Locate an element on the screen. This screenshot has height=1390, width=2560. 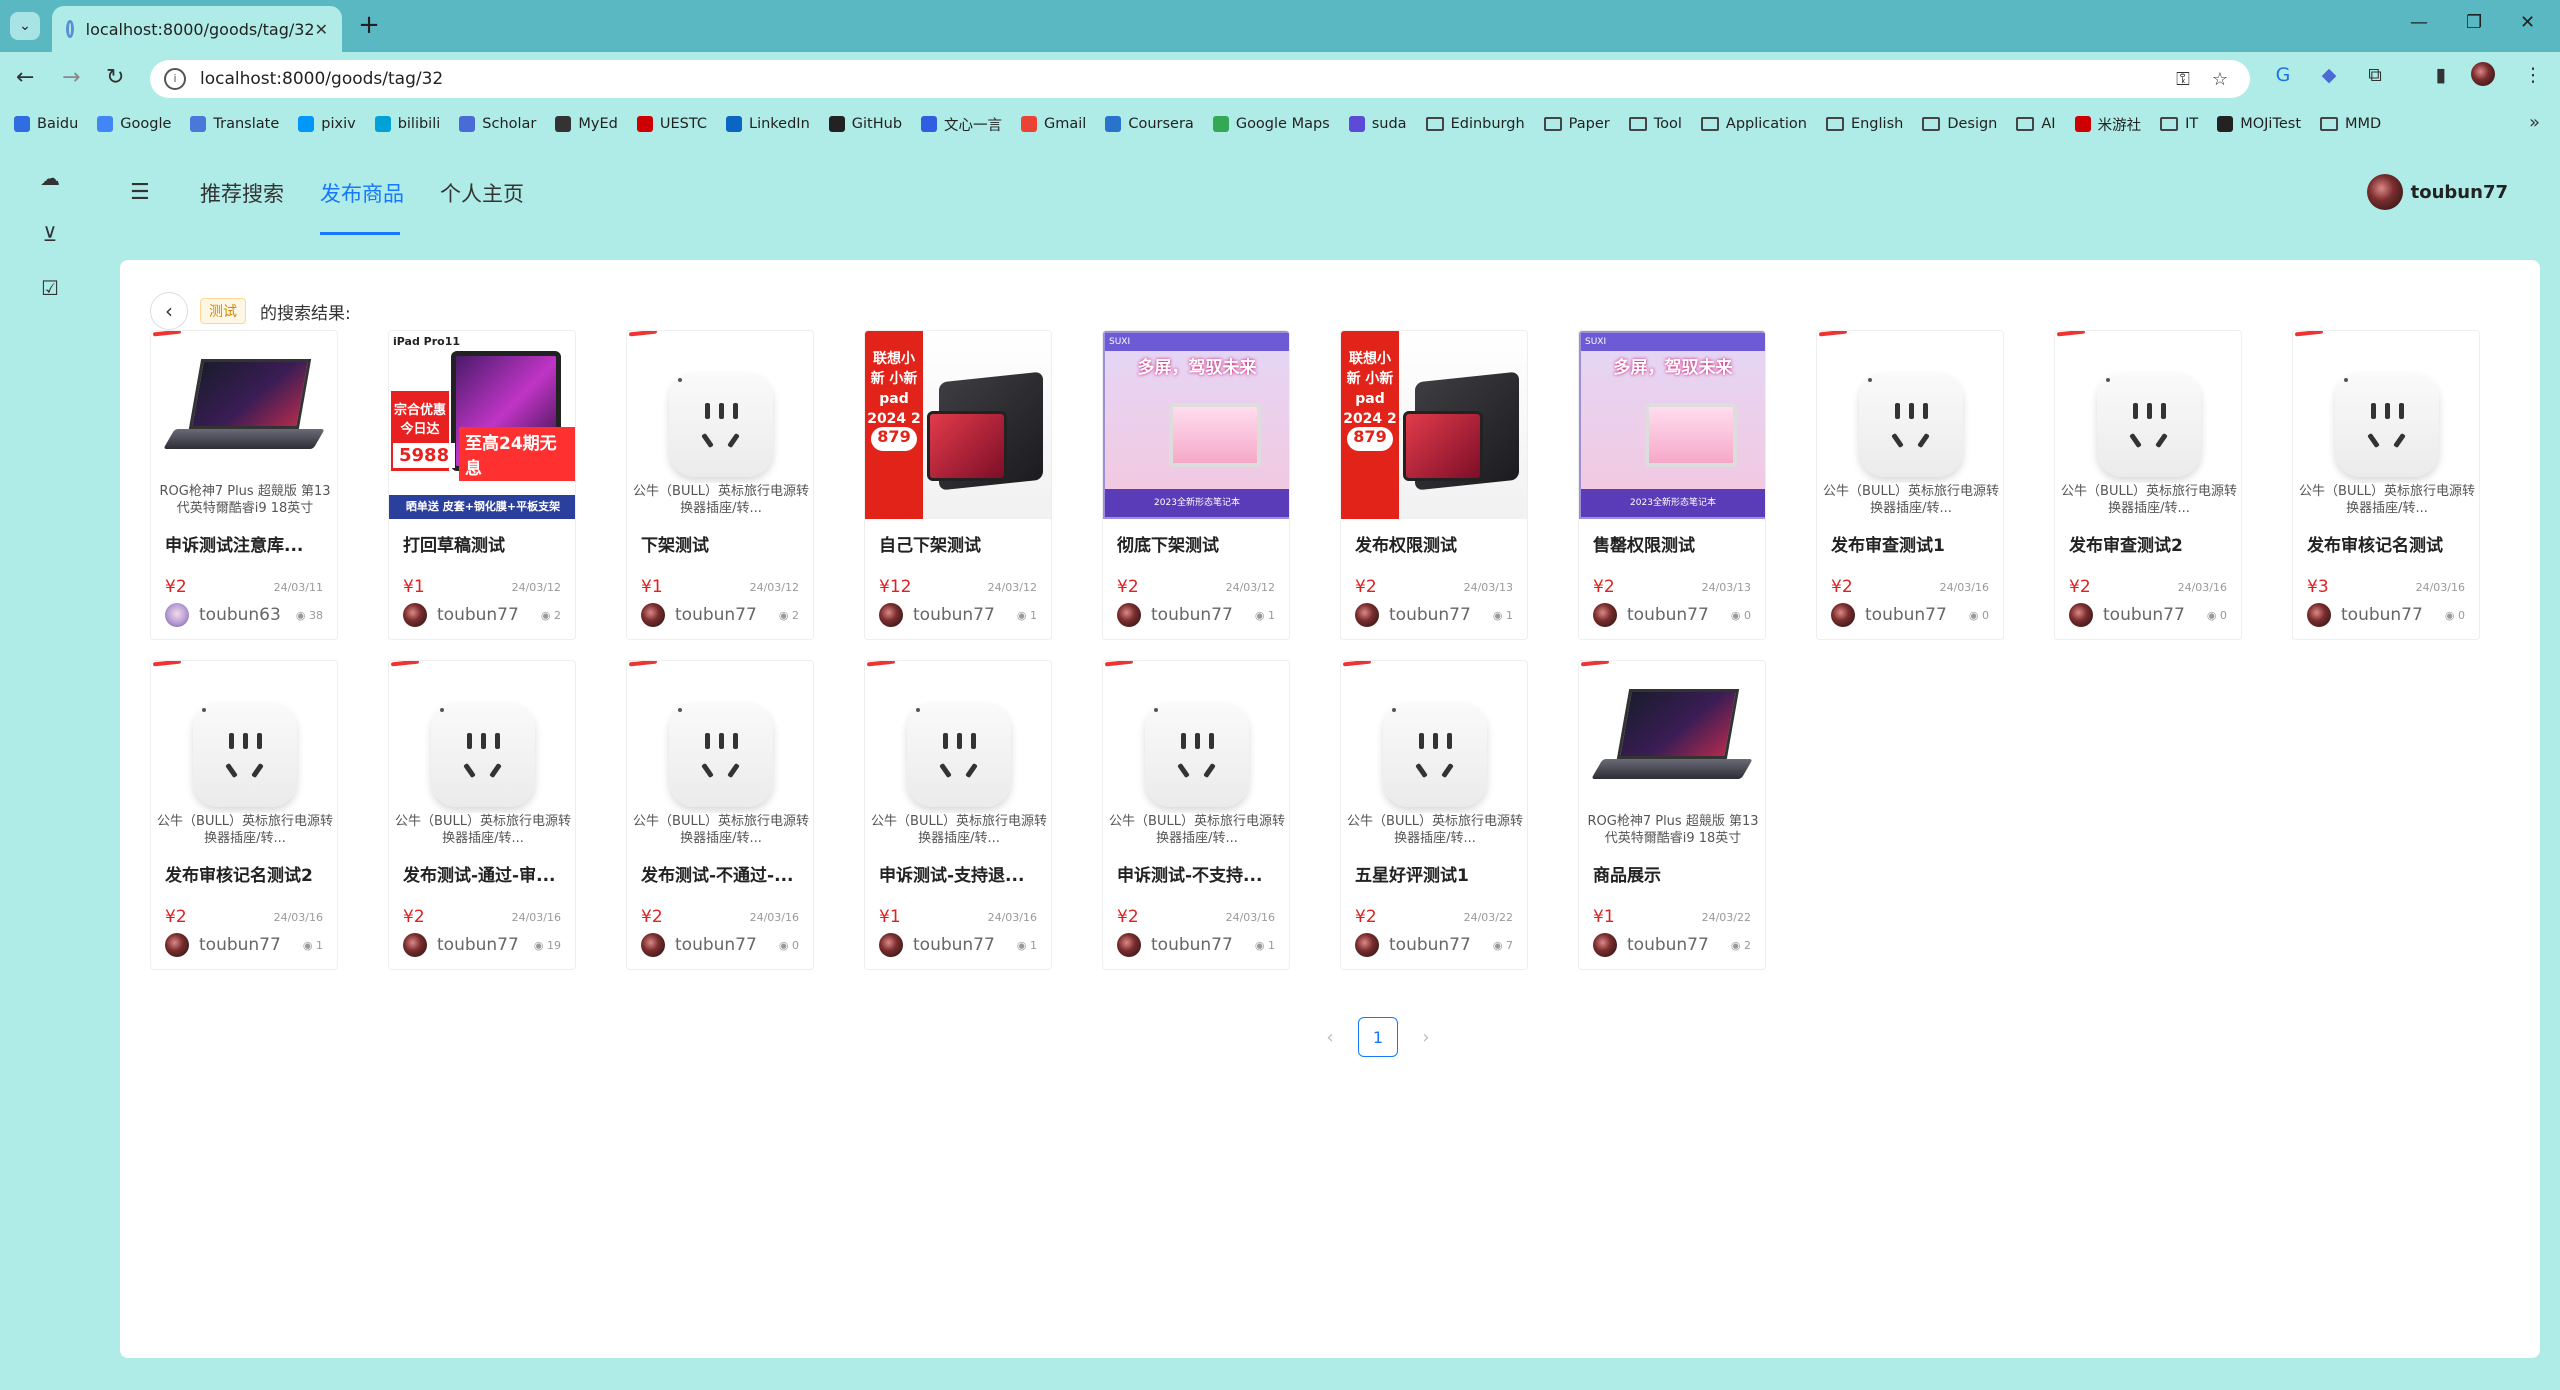
forward-icon: → is located at coordinates (71, 77).